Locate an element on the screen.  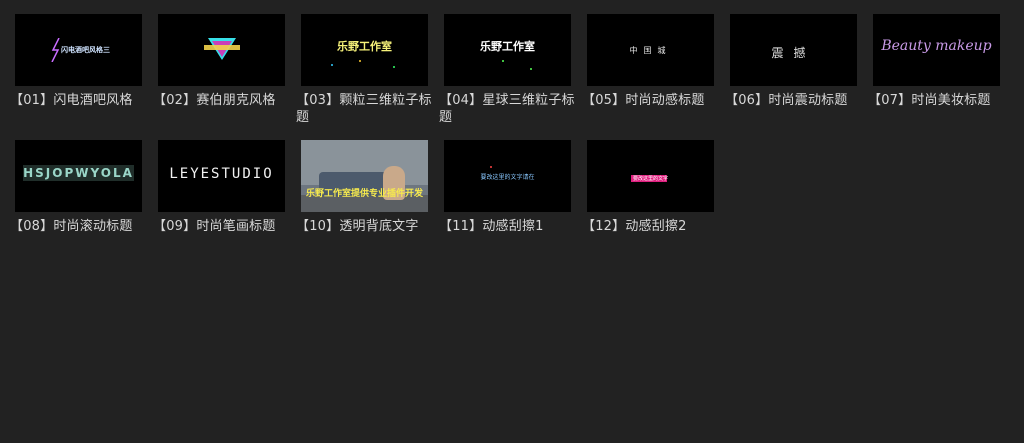
thumbnail-06: 震撼 is located at coordinates (793, 50).